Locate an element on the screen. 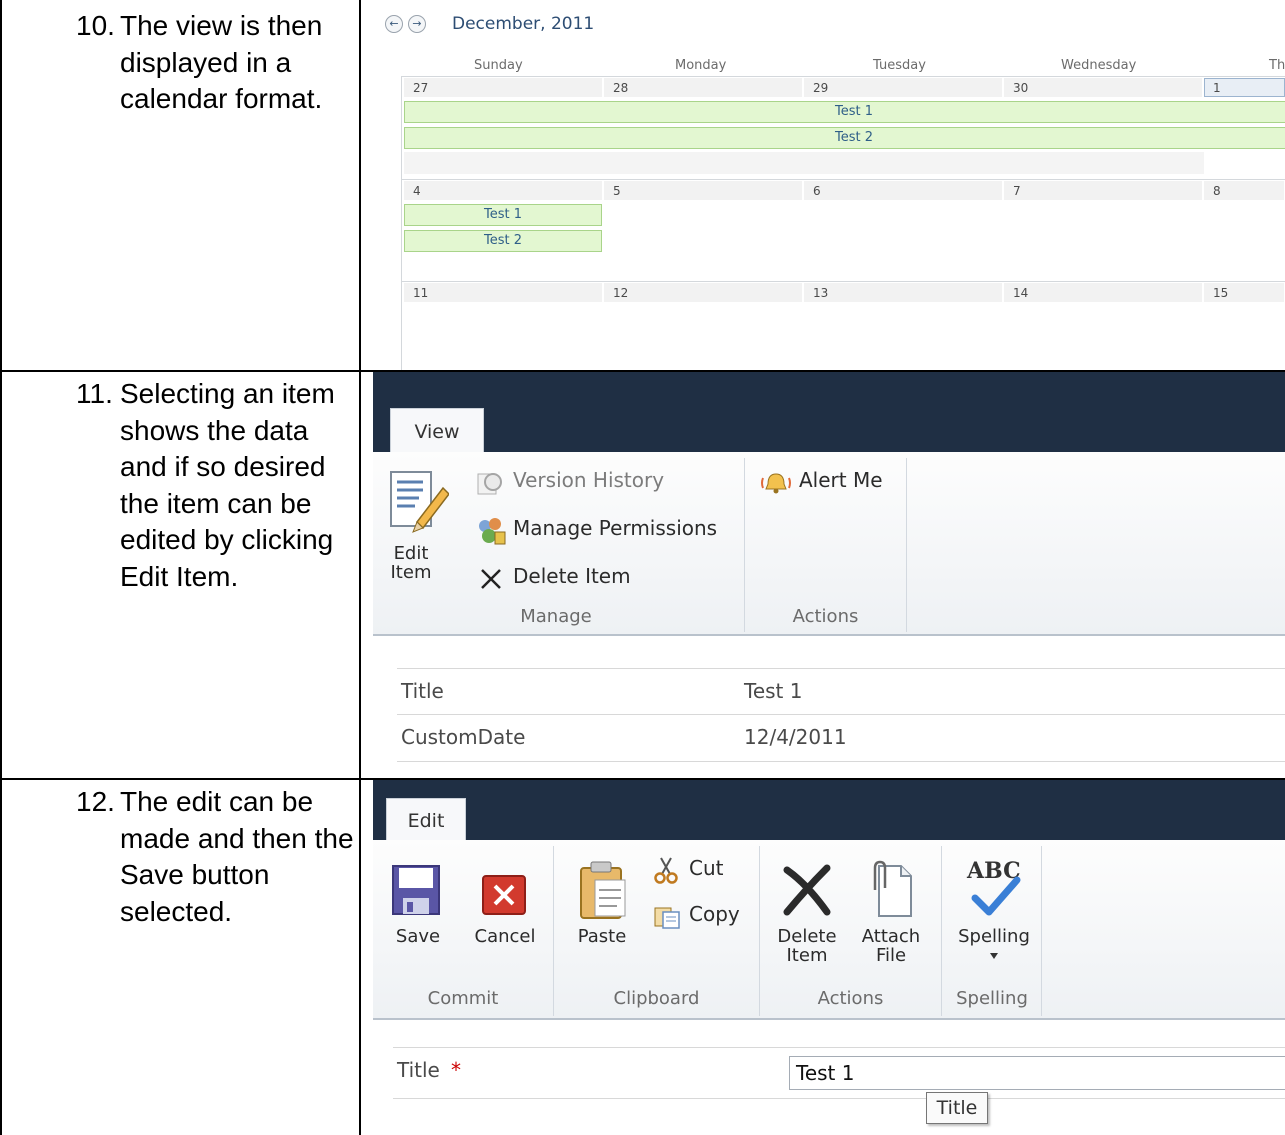 Image resolution: width=1285 pixels, height=1135 pixels. cut-button: Cut is located at coordinates (703, 871).